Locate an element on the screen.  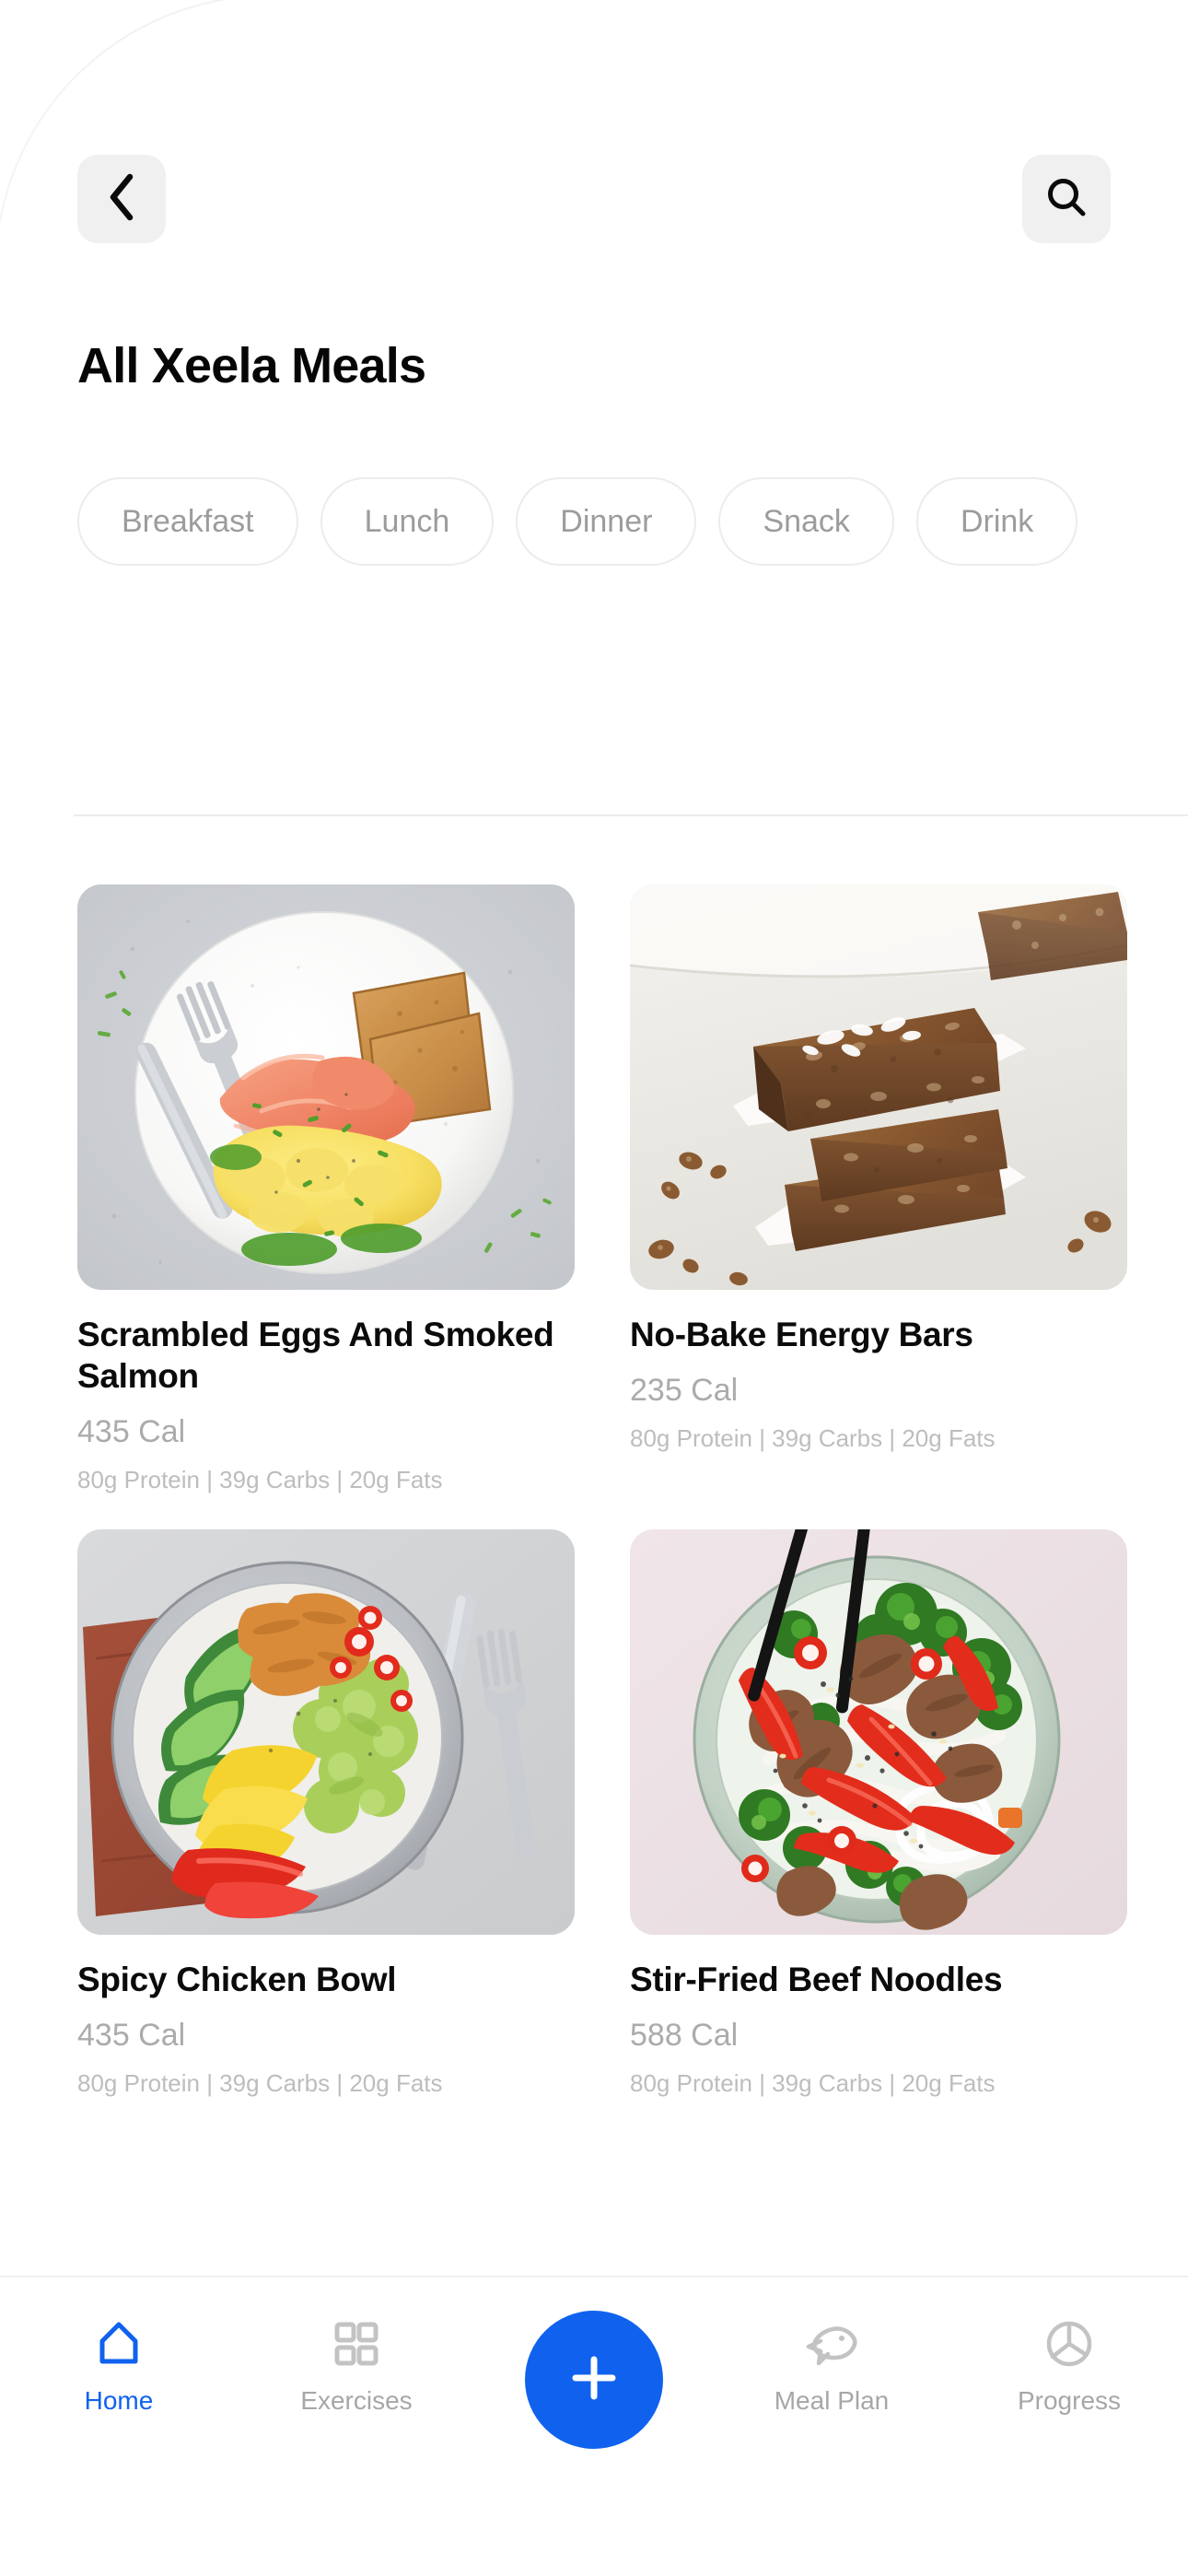
grid-squares-icon is located at coordinates (356, 2344).